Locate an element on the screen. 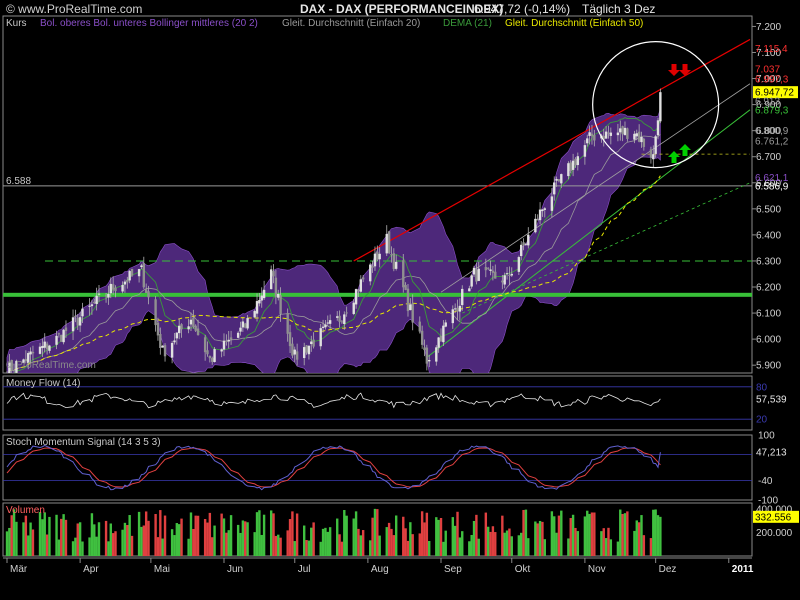 Image resolution: width=800 pixels, height=600 pixels. y-tick-label: 6.200 is located at coordinates (768, 288).